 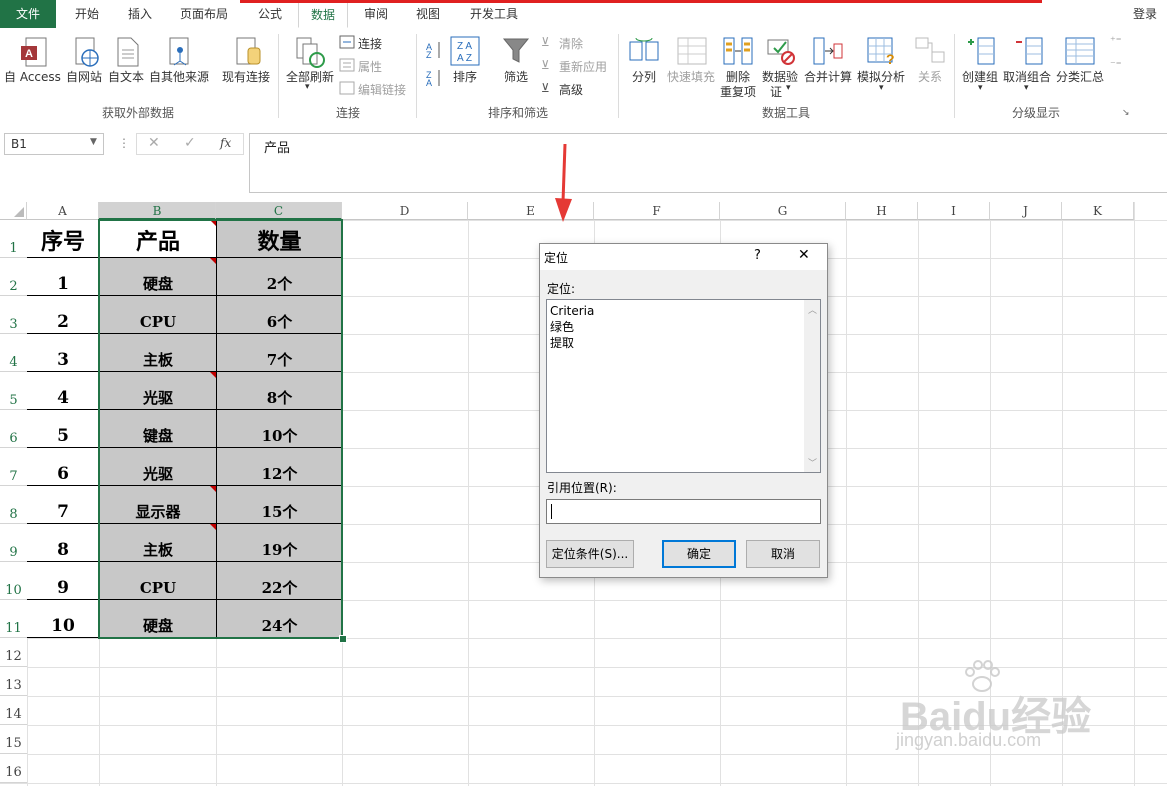 What do you see at coordinates (32, 76) in the screenshot?
I see `from-access-button: 自 Access` at bounding box center [32, 76].